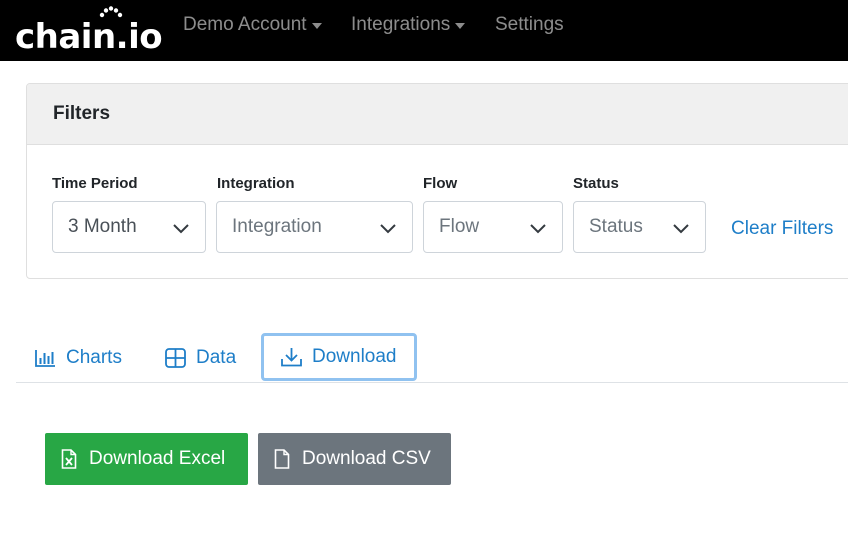  What do you see at coordinates (401, 24) in the screenshot?
I see `nav-integrations-label: Integrations` at bounding box center [401, 24].